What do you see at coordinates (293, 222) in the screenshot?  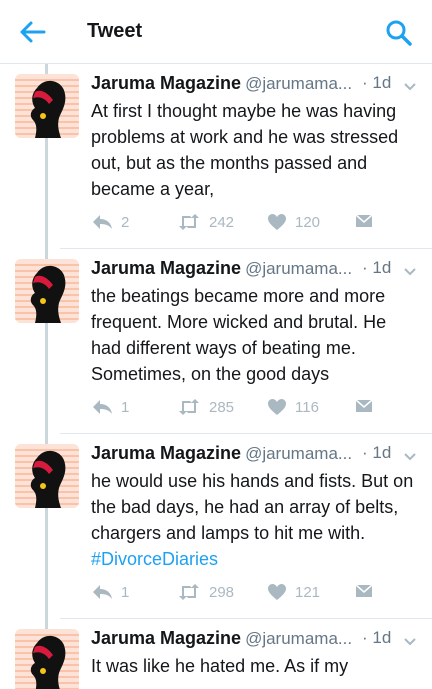 I see `like-button: 120` at bounding box center [293, 222].